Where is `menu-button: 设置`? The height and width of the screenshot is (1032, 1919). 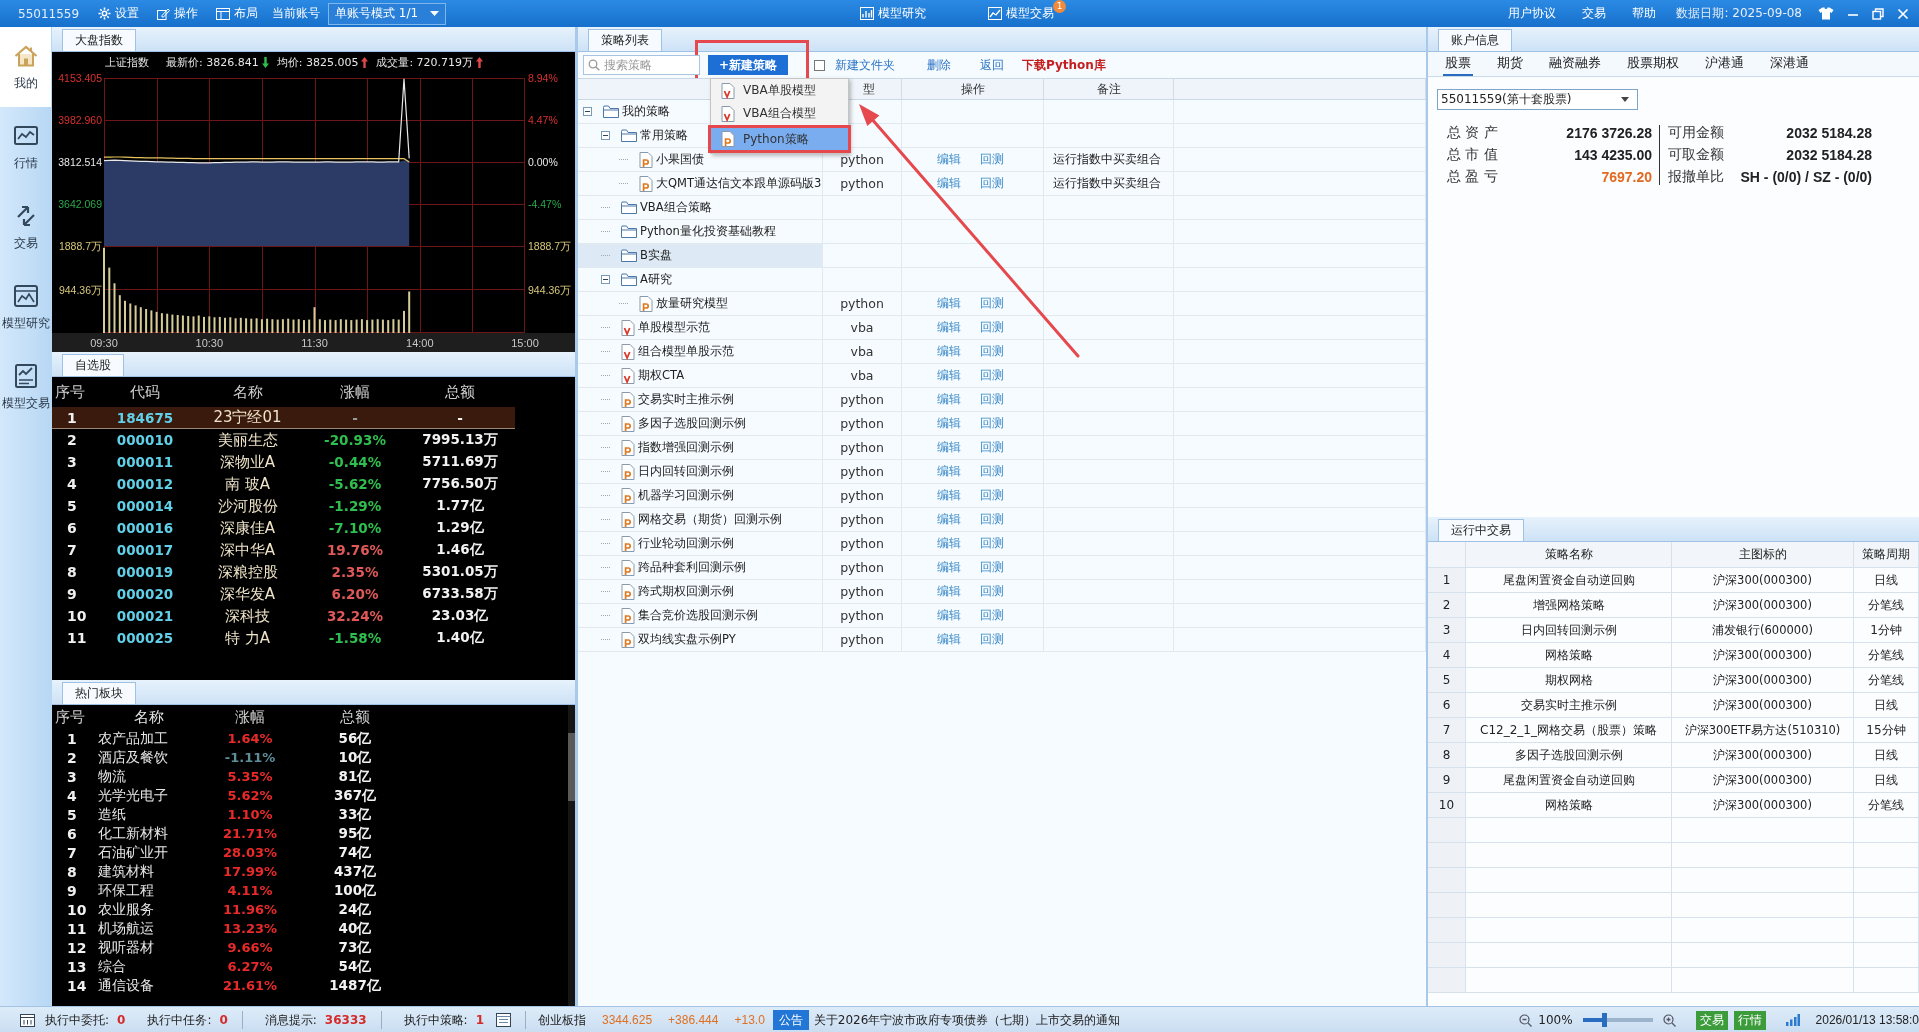
menu-button: 设置 is located at coordinates (118, 13).